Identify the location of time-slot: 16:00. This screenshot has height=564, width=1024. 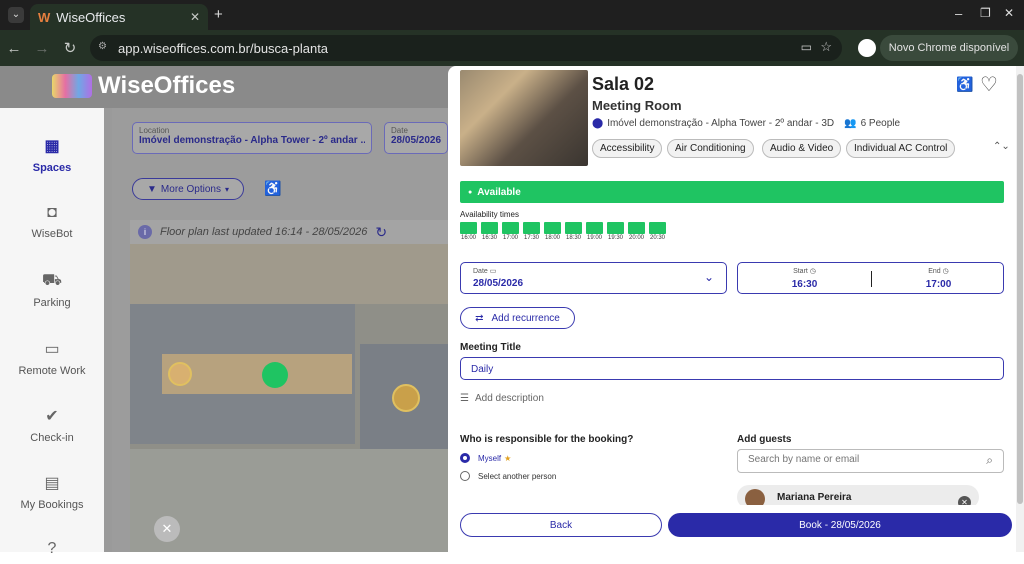
(468, 231).